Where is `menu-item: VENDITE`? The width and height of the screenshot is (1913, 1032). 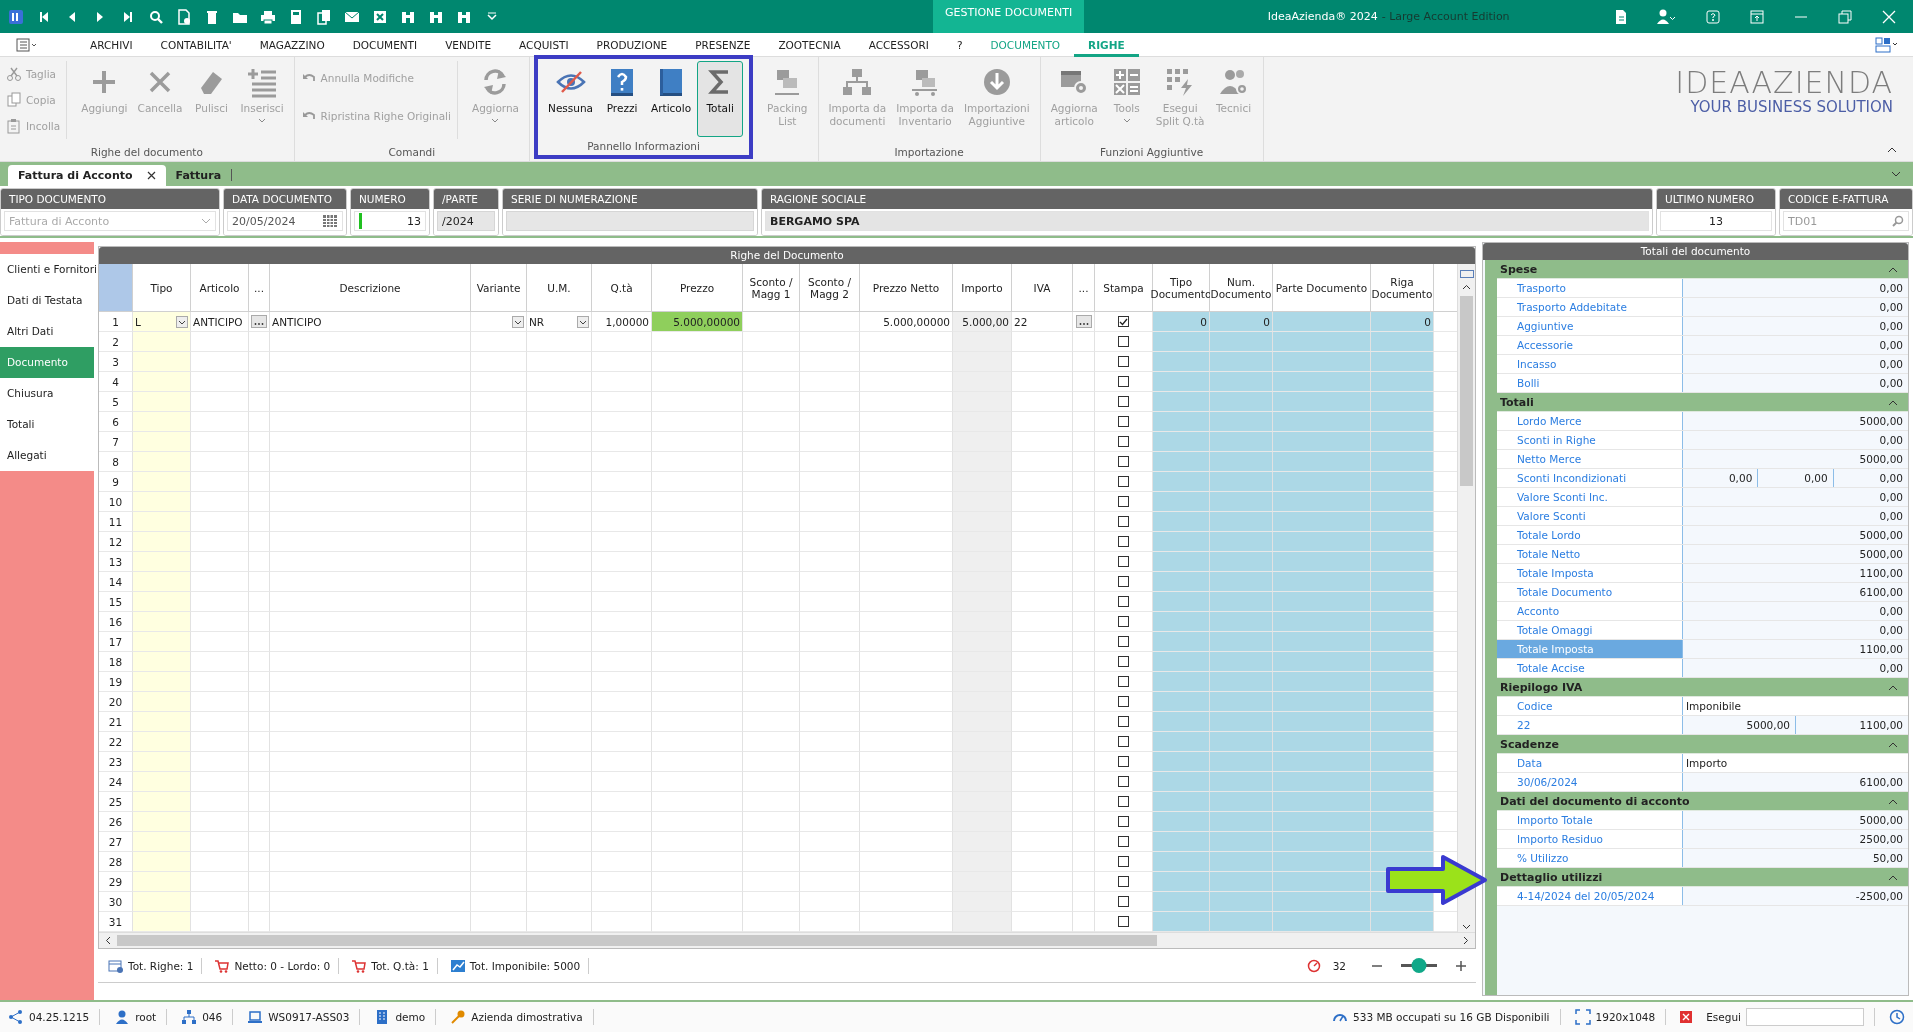
menu-item: VENDITE is located at coordinates (468, 44).